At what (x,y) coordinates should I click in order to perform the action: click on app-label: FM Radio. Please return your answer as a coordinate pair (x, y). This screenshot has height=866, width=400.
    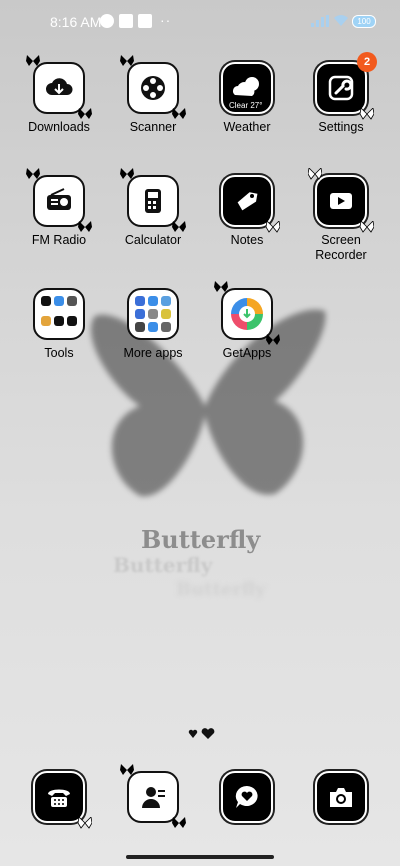
    Looking at the image, I should click on (59, 240).